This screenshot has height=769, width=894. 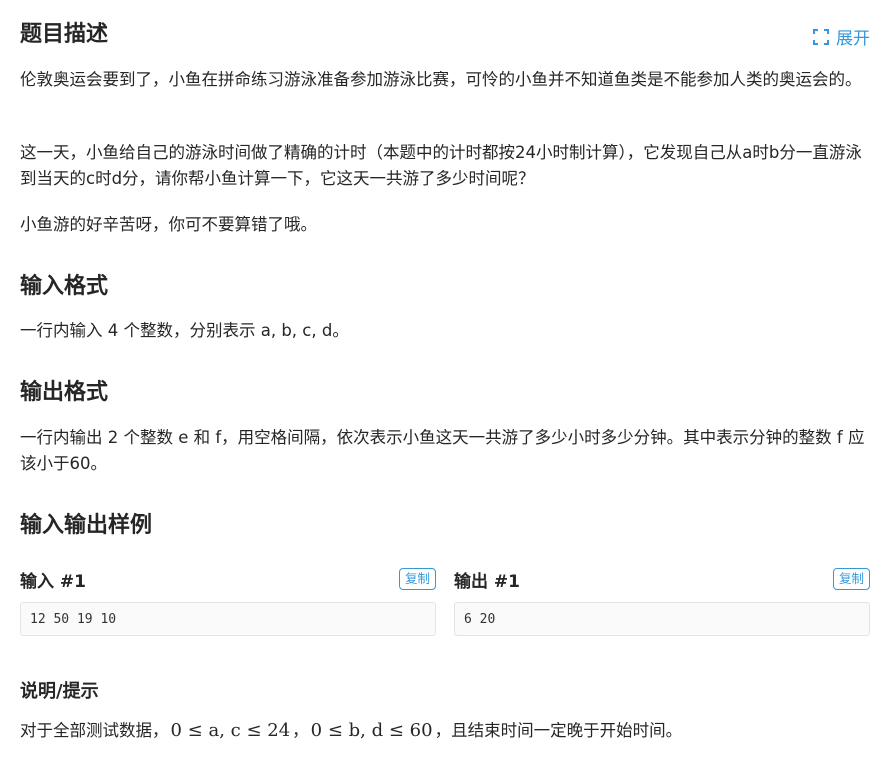 What do you see at coordinates (94, 730) in the screenshot?
I see `note-prefix: 对于全部测试数据，` at bounding box center [94, 730].